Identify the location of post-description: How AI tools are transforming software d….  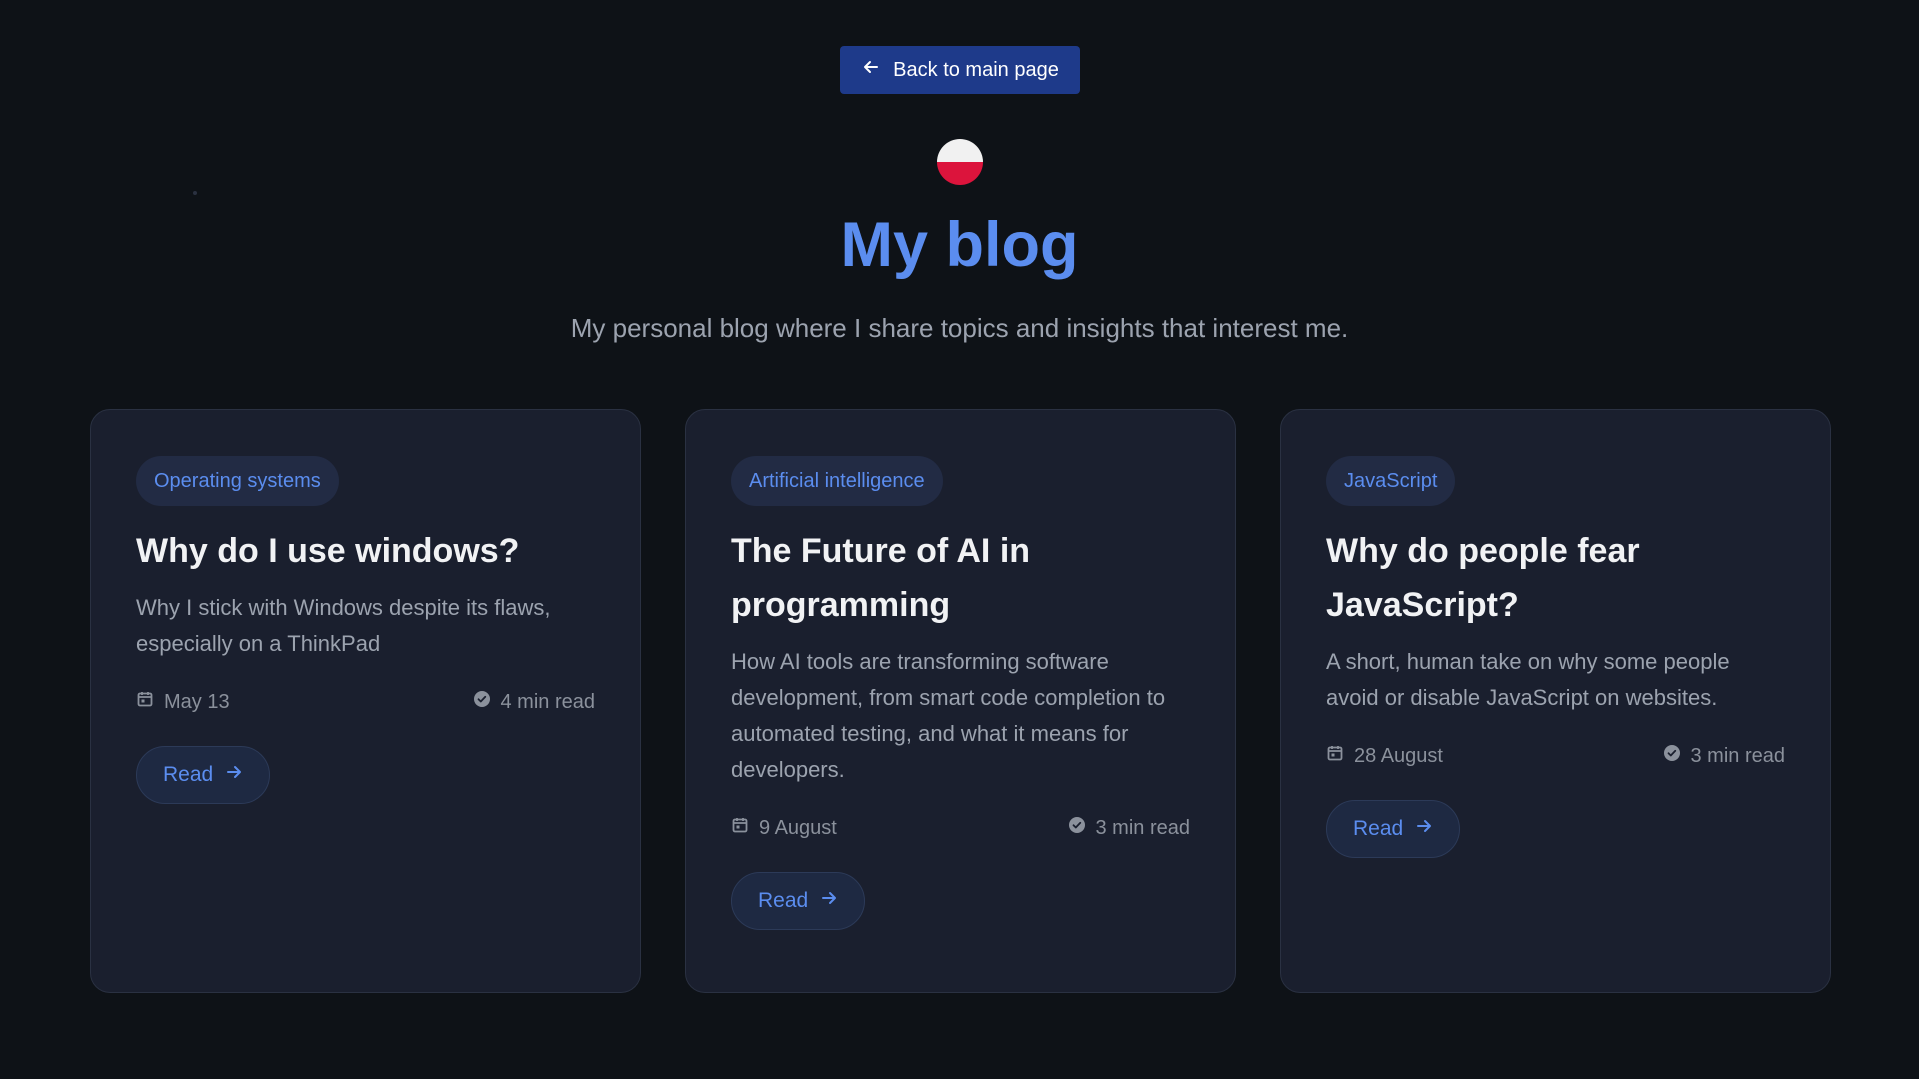
(948, 715).